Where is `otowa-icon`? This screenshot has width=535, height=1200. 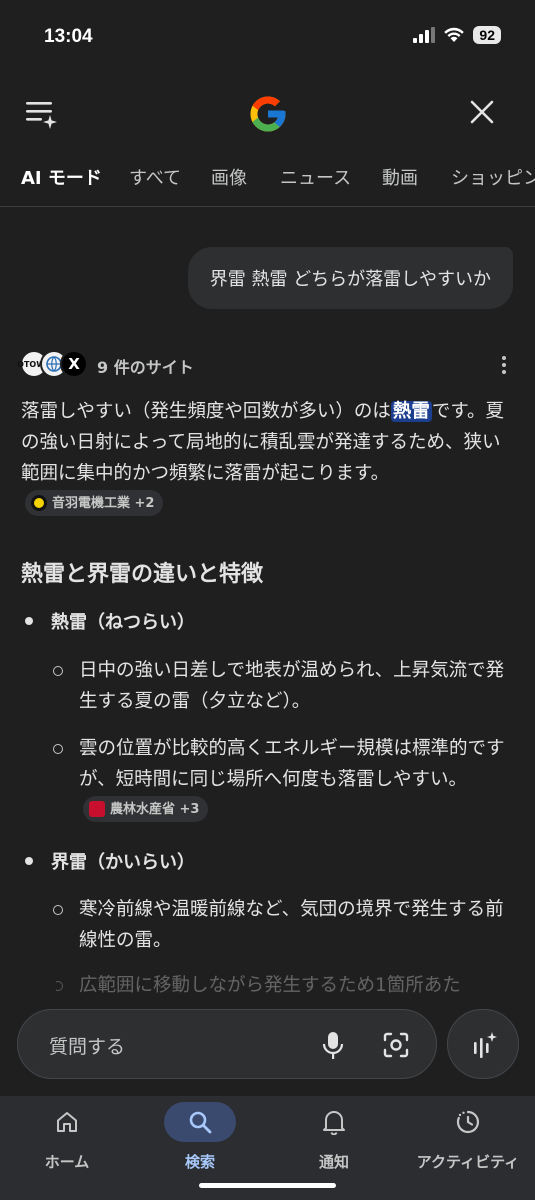 otowa-icon is located at coordinates (39, 503).